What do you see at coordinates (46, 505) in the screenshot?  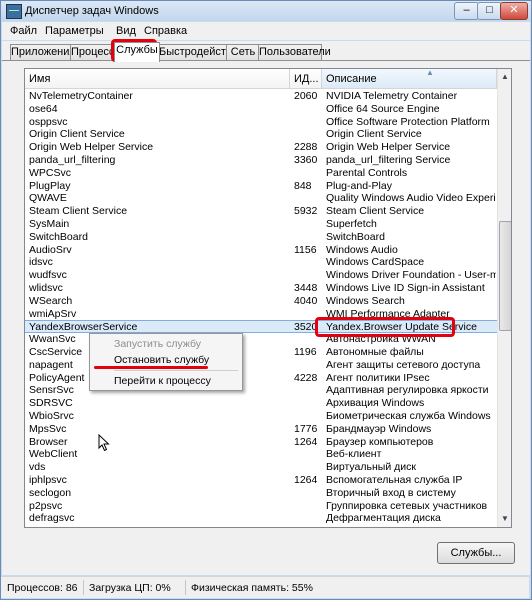 I see `service-name-cell: p2psvc` at bounding box center [46, 505].